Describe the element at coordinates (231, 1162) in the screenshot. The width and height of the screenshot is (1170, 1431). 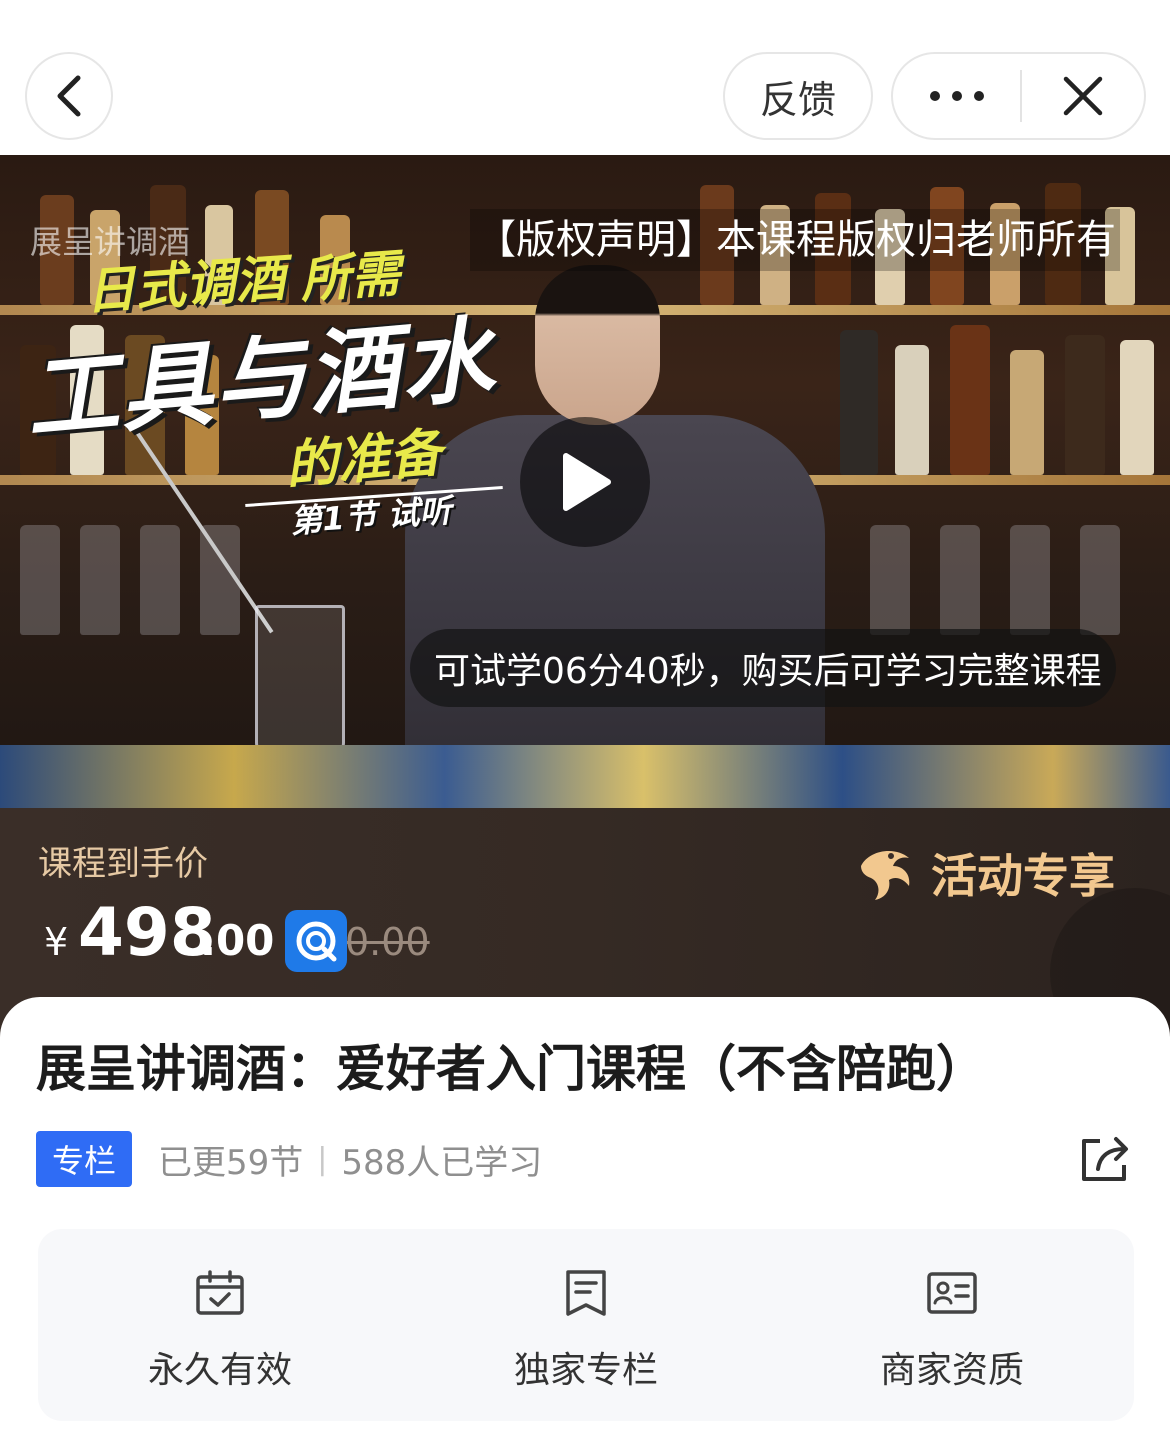
I see `lesson-count: 已更59节` at that location.